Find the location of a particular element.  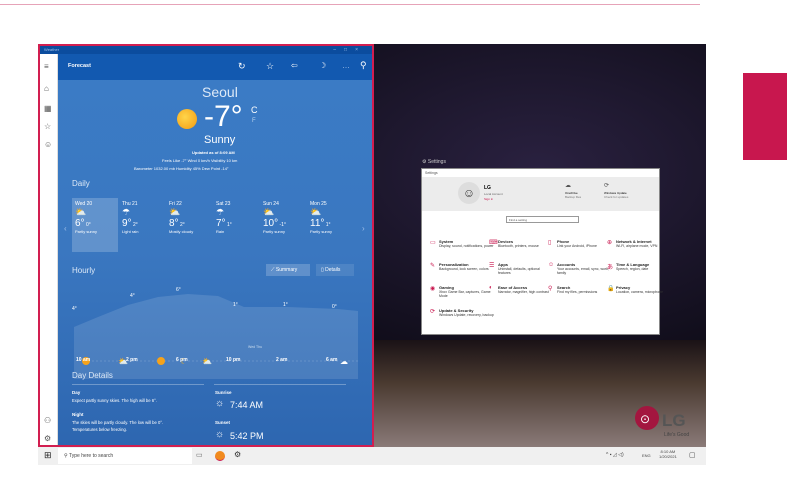

settings-category: 🔒 Privacy Location, camera, microphone is located at coordinates (639, 289).